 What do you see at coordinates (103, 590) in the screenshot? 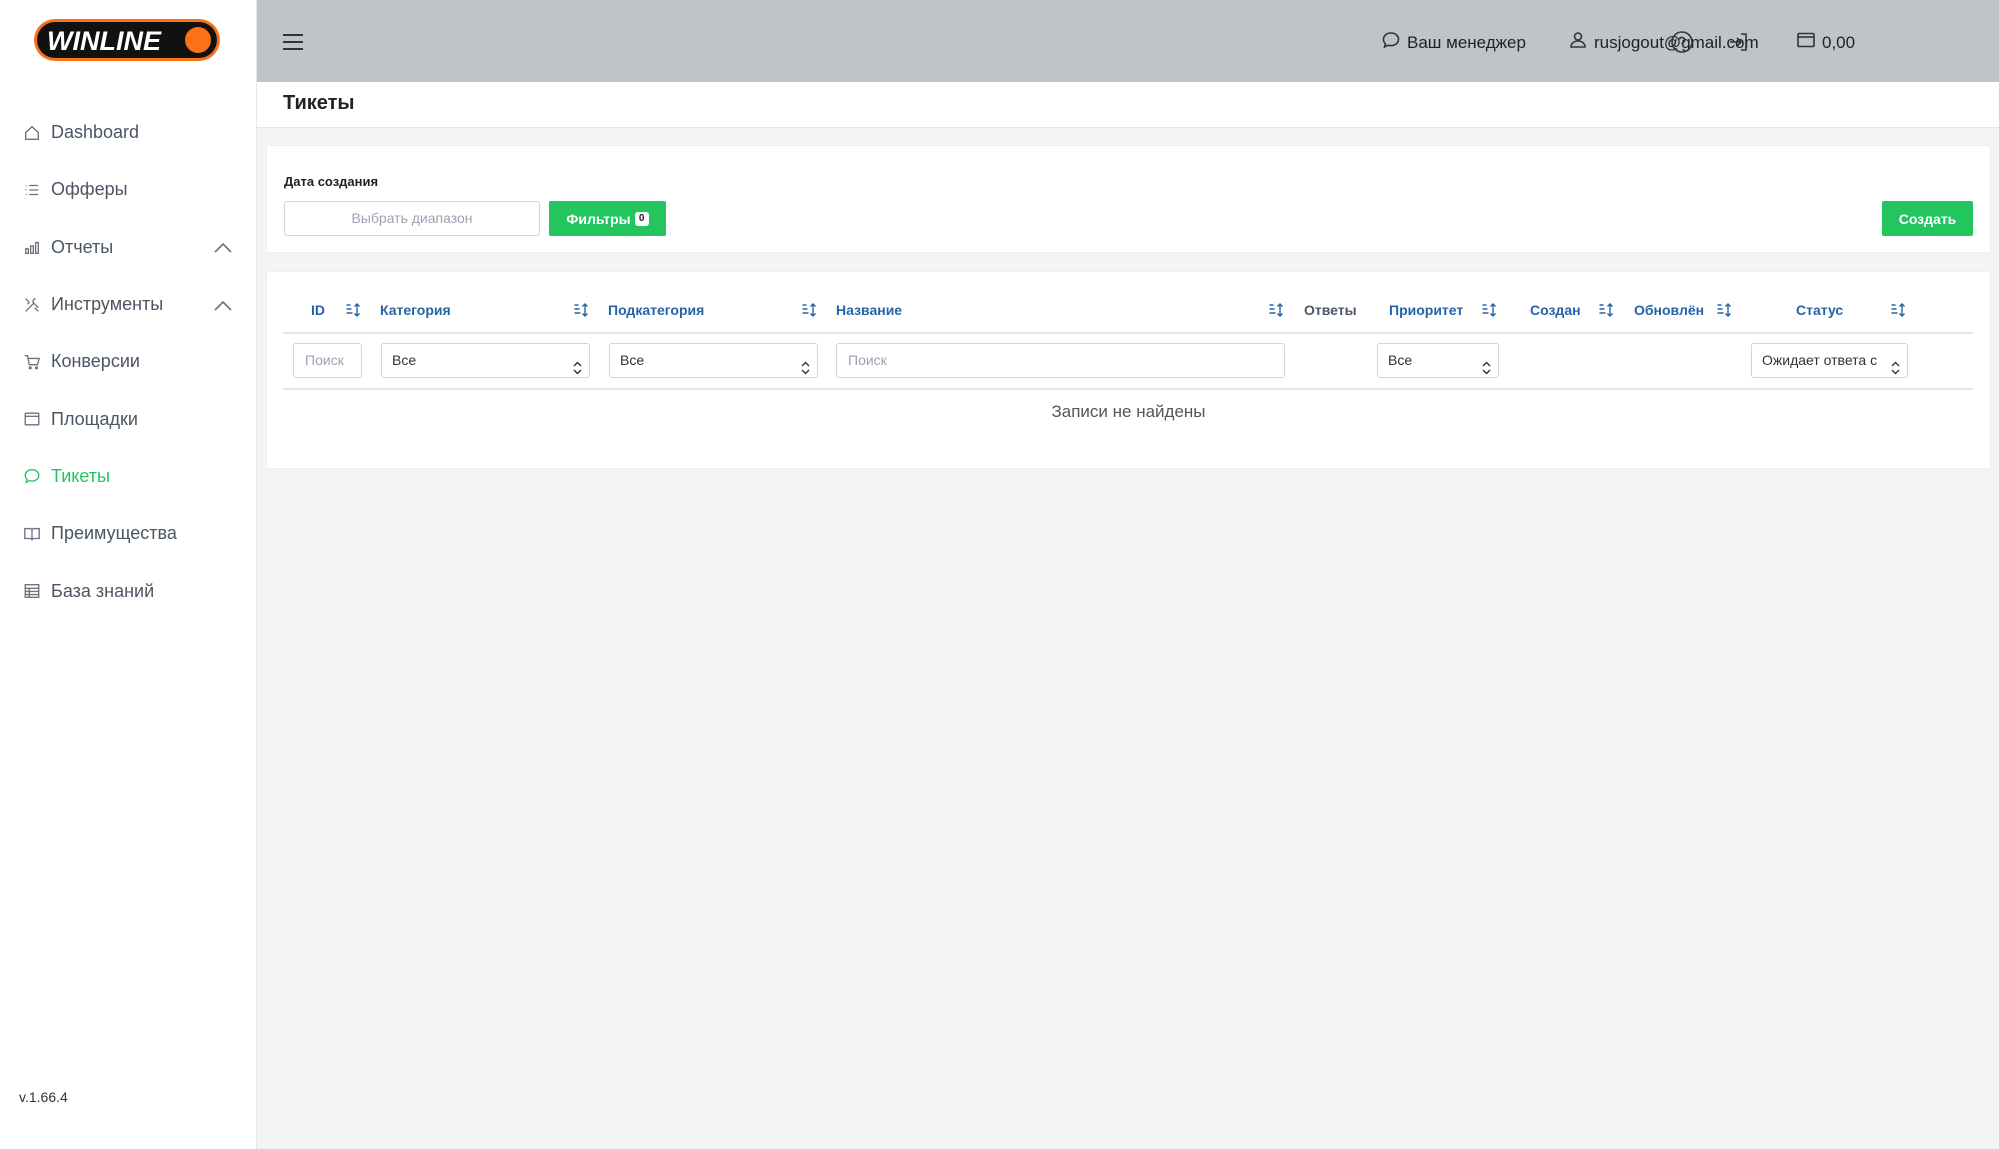
I see `sidebar-item-label: База знаний` at bounding box center [103, 590].